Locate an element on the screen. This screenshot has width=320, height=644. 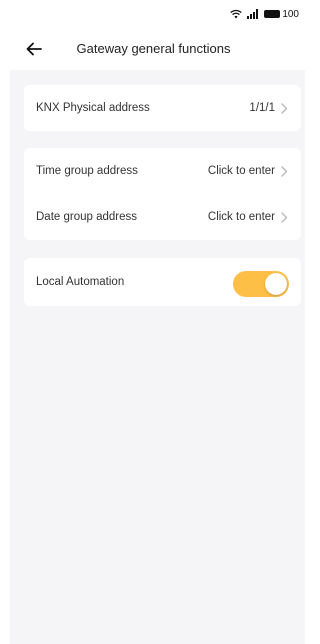
battery-icon is located at coordinates (272, 14).